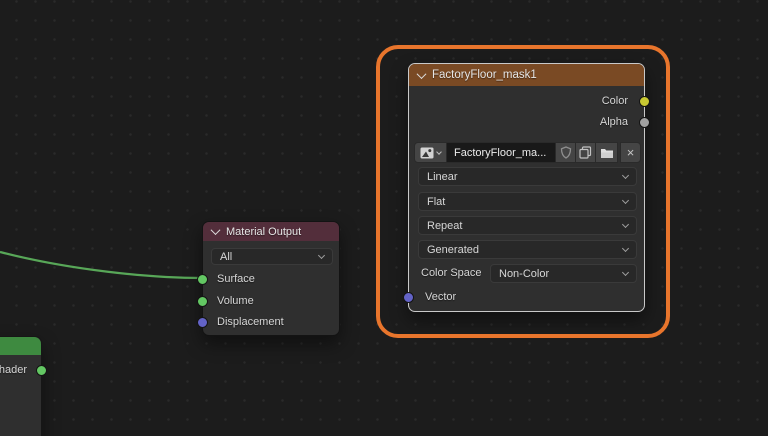 This screenshot has width=768, height=436. Describe the element at coordinates (441, 297) in the screenshot. I see `vector-input-label: Vector` at that location.